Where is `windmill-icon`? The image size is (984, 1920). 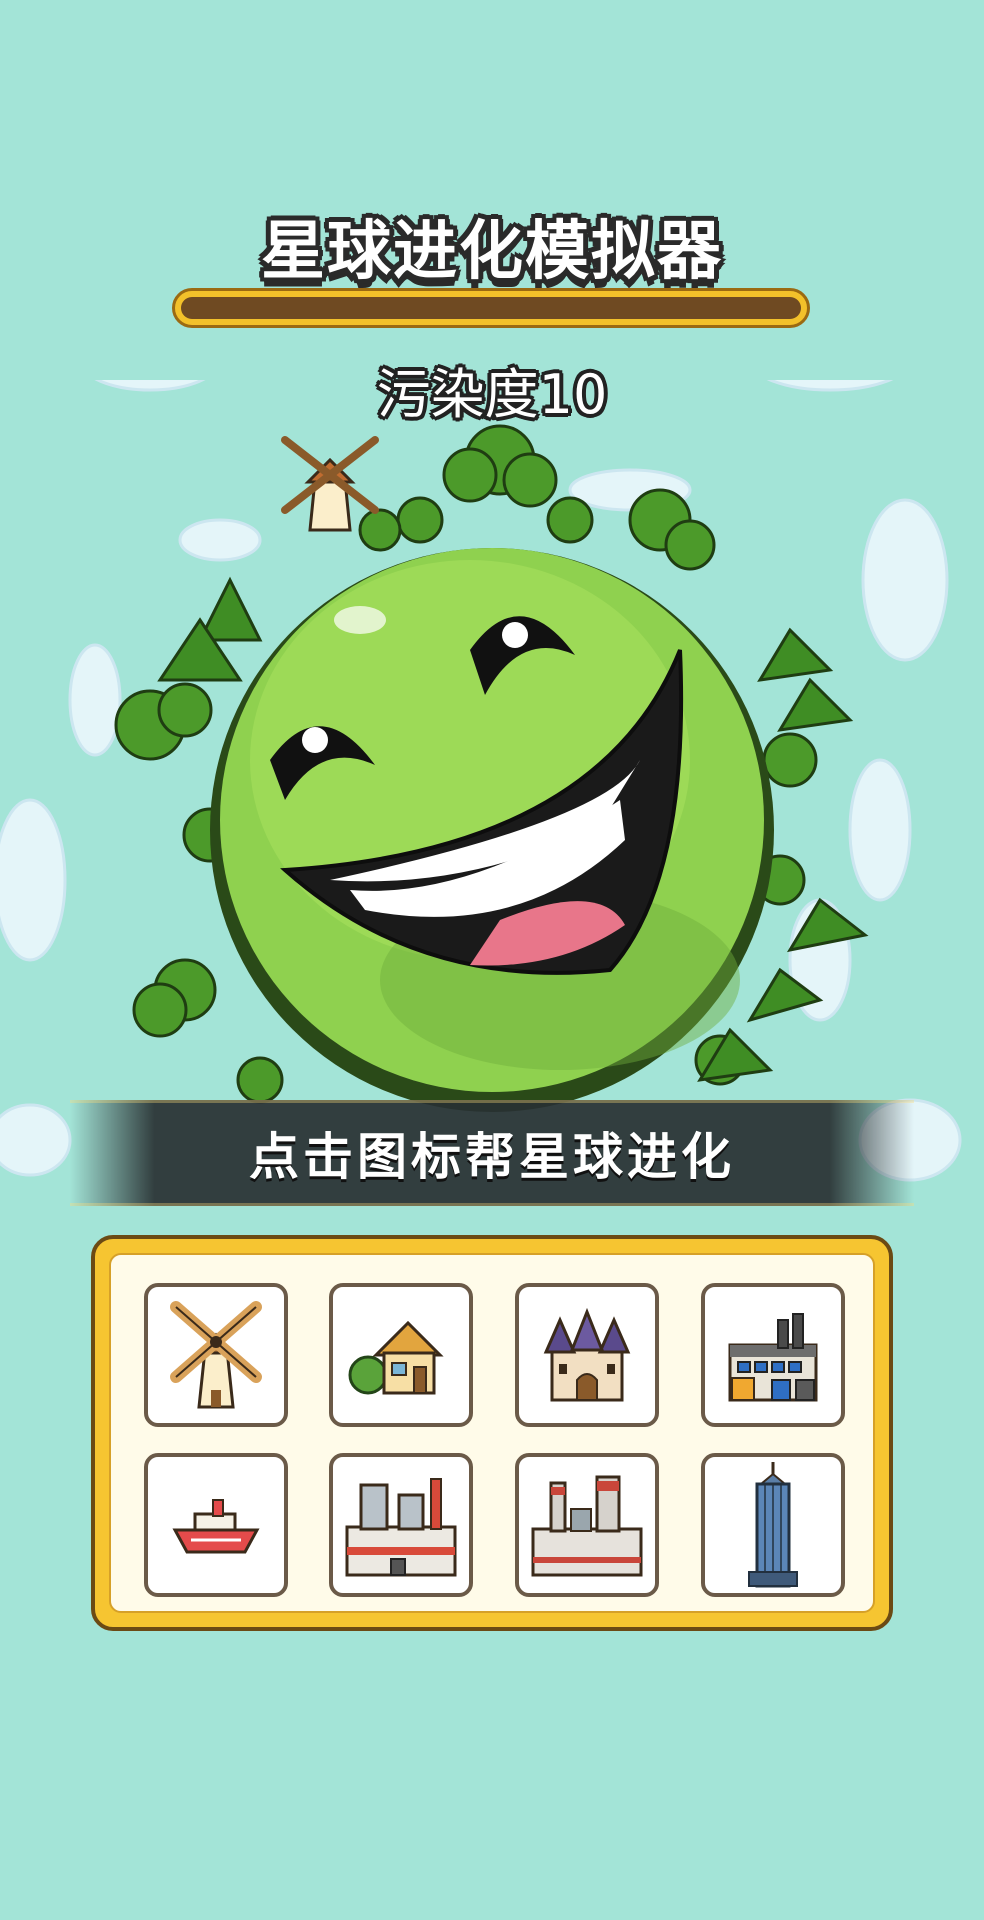 windmill-icon is located at coordinates (216, 1355).